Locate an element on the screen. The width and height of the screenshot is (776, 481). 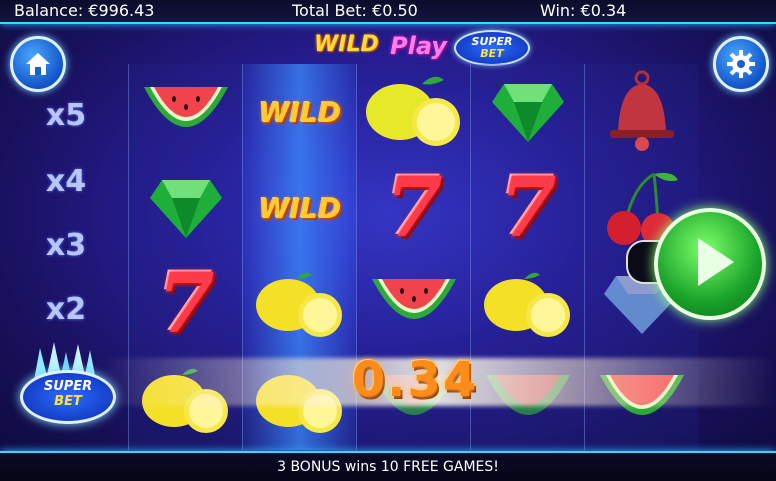
multiplier-x5: x5 is located at coordinates (66, 115).